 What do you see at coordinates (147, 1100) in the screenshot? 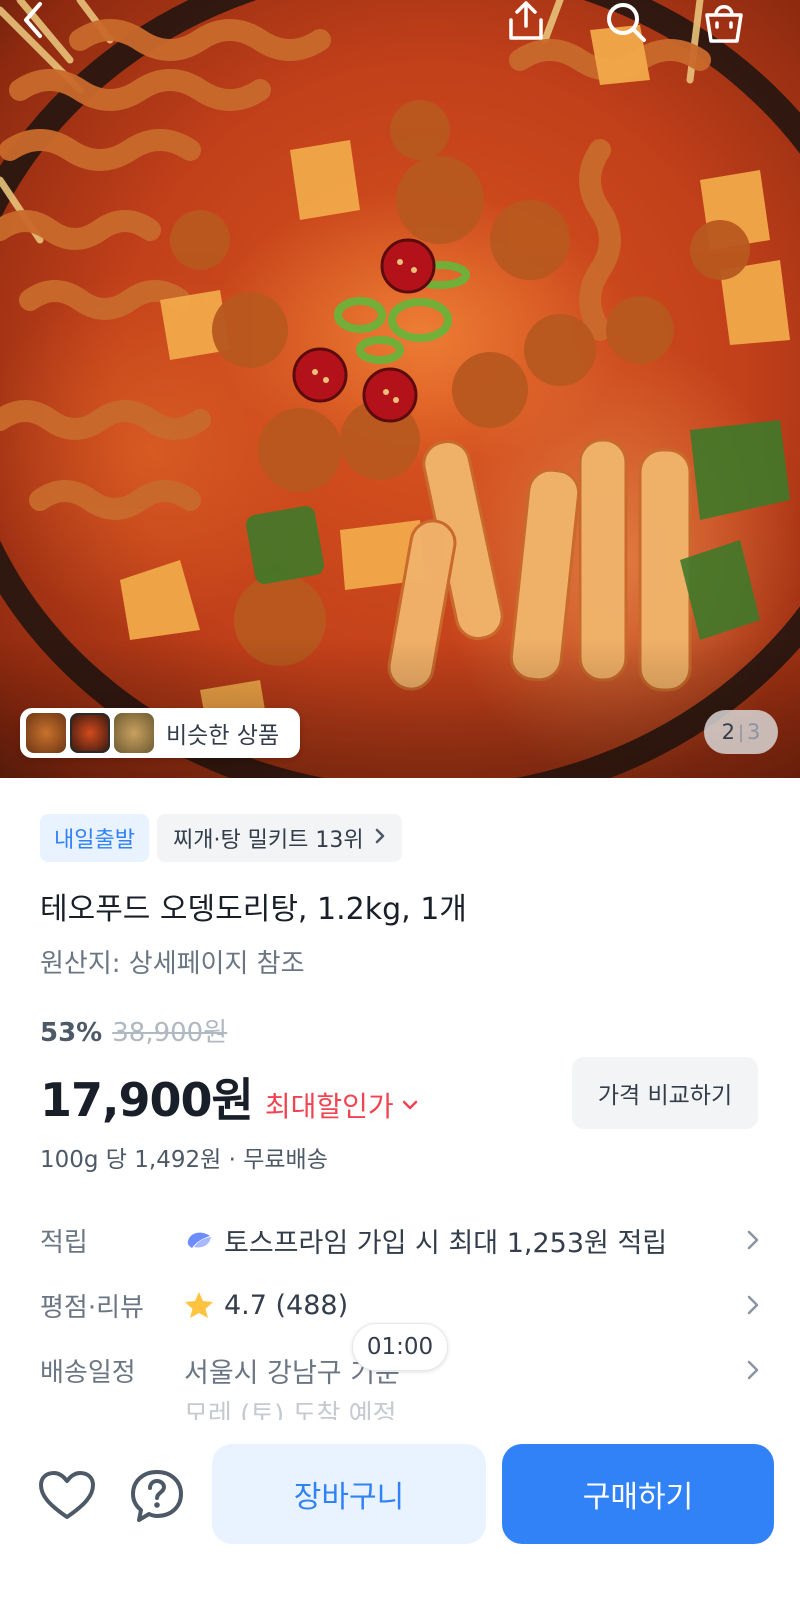
I see `sale-price: 17,900원` at bounding box center [147, 1100].